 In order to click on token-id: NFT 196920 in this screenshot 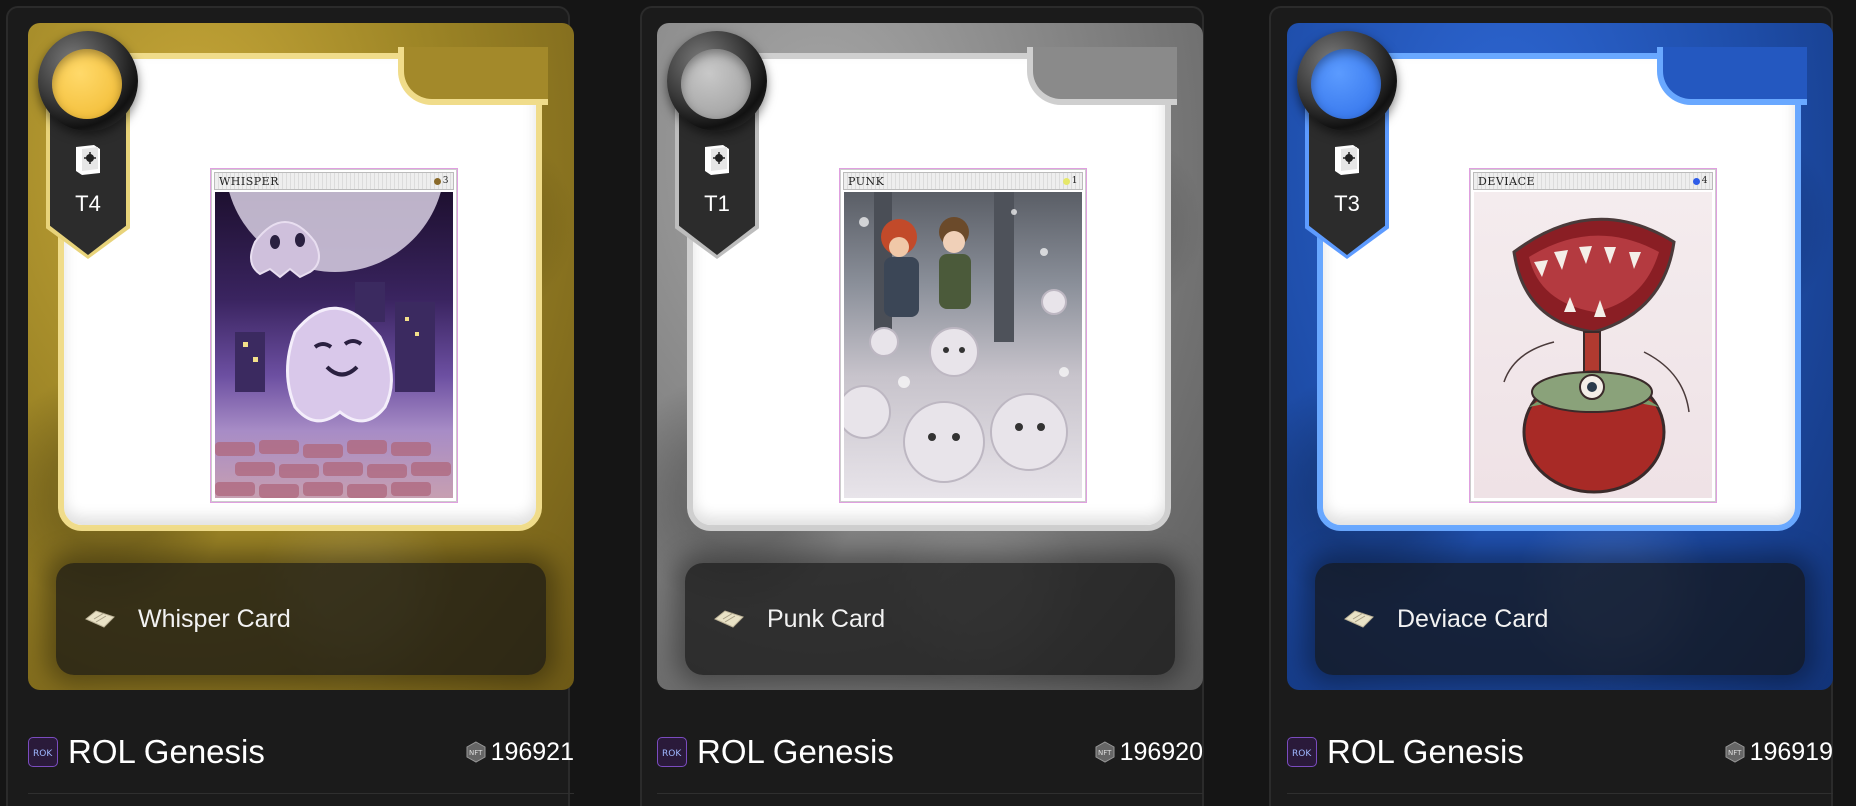, I will do `click(1148, 752)`.